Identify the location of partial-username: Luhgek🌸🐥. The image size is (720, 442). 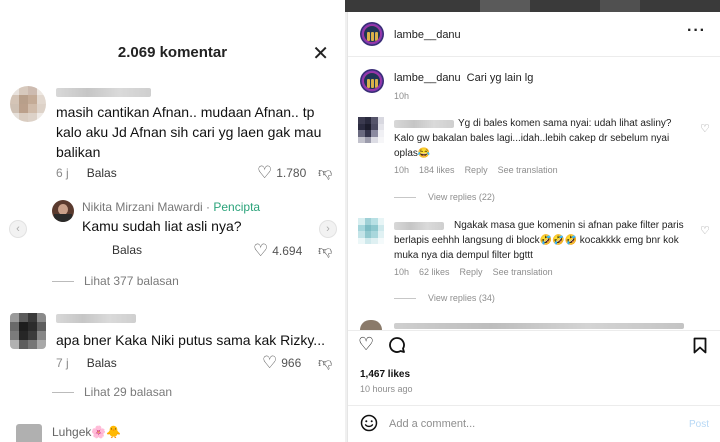
(87, 432).